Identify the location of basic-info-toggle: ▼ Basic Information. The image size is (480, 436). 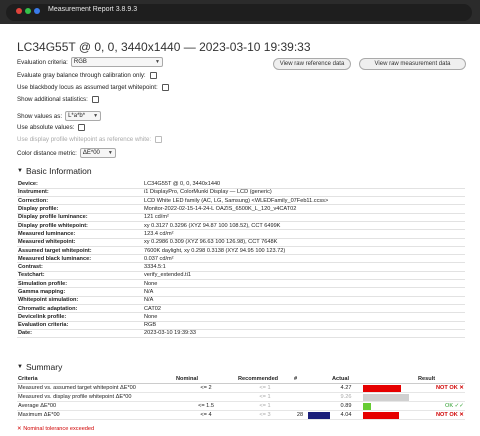
(54, 171).